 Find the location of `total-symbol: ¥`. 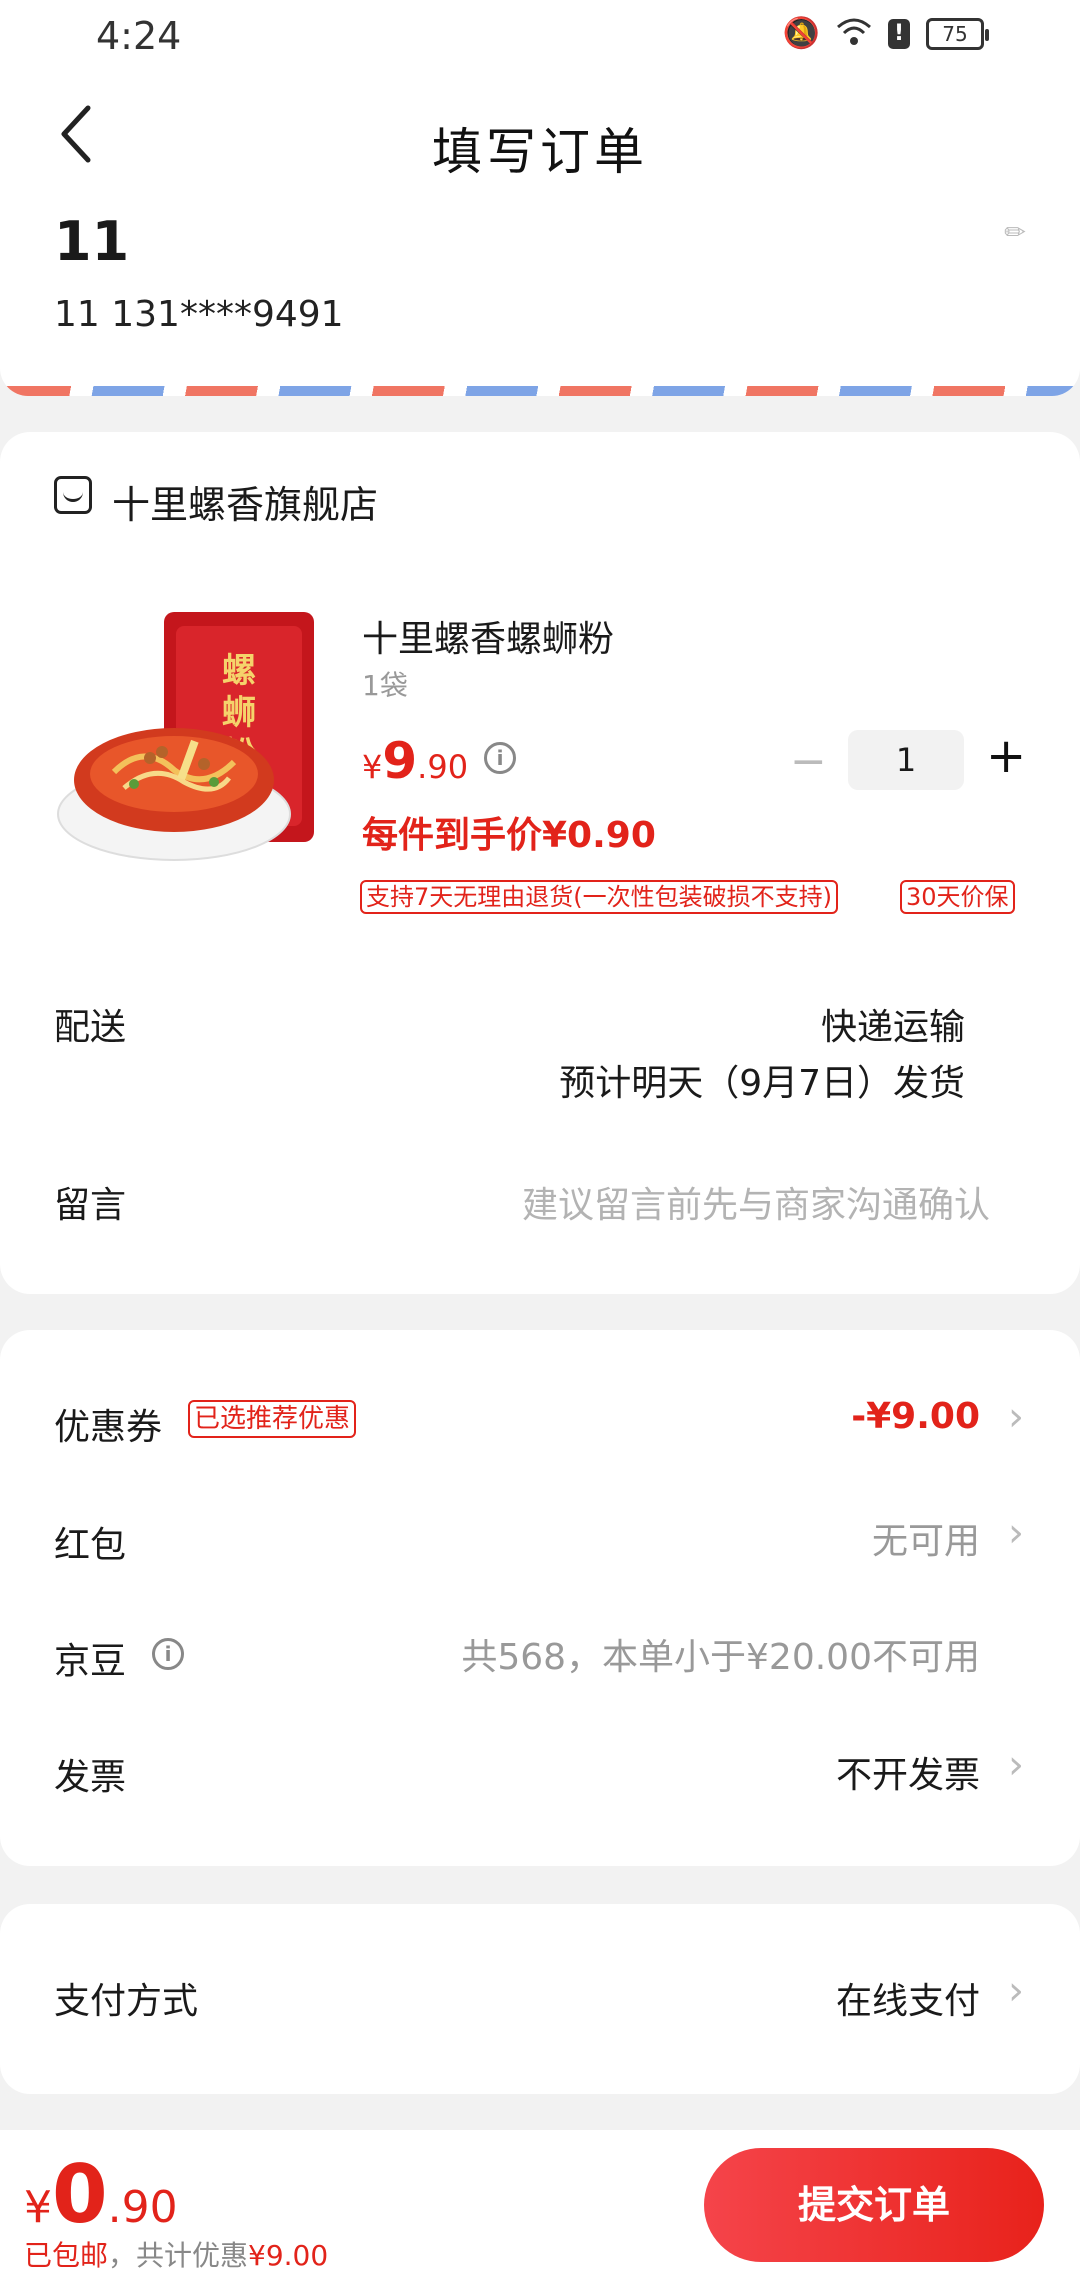

total-symbol: ¥ is located at coordinates (38, 2207).